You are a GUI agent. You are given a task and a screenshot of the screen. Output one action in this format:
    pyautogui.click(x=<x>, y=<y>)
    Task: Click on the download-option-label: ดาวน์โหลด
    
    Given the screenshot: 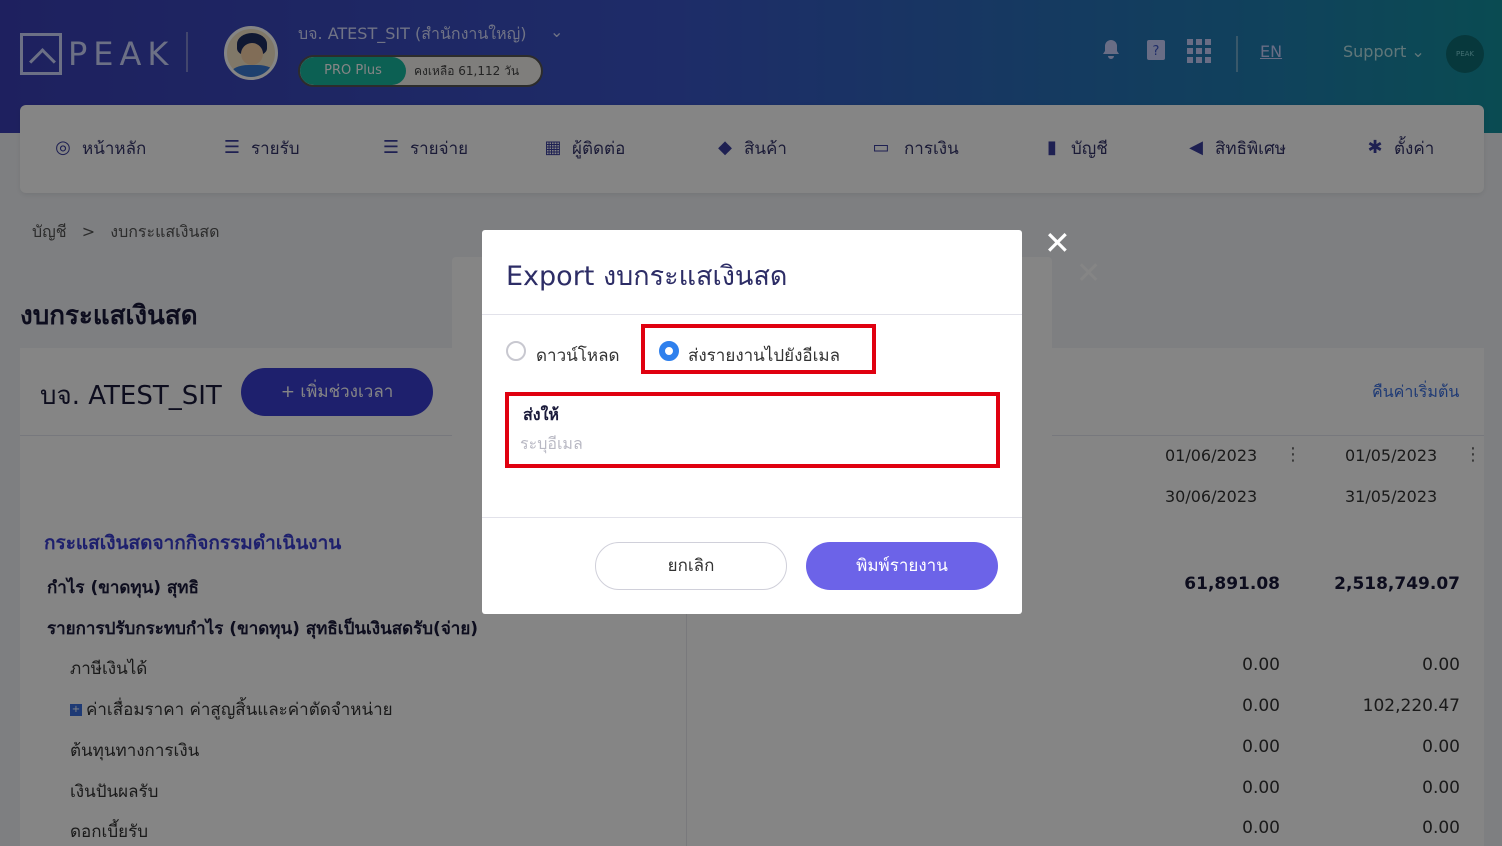 What is the action you would take?
    pyautogui.click(x=578, y=355)
    